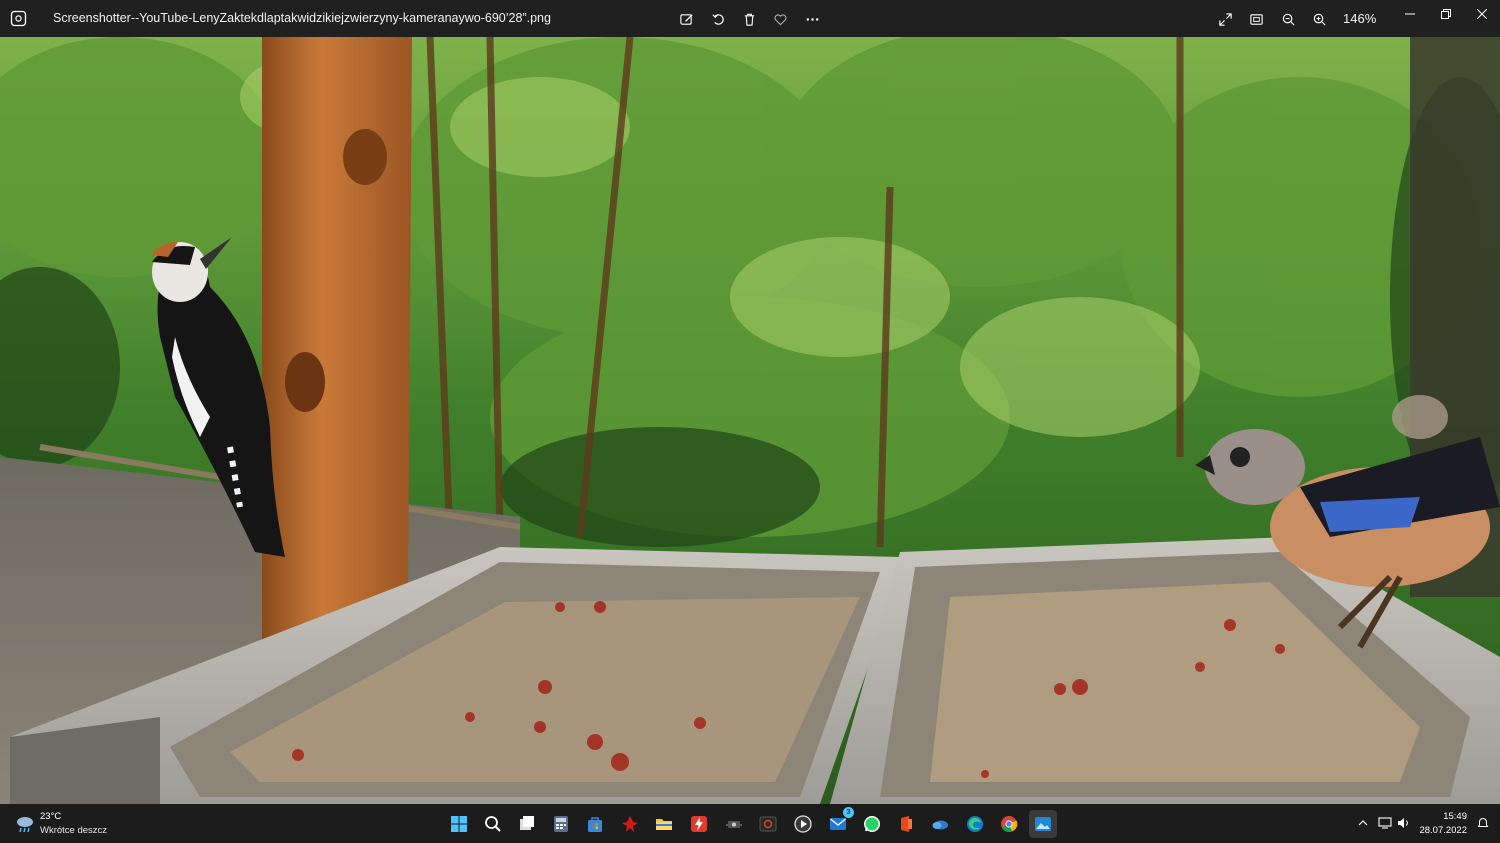 This screenshot has height=843, width=1500. What do you see at coordinates (1385, 823) in the screenshot?
I see `display-icon` at bounding box center [1385, 823].